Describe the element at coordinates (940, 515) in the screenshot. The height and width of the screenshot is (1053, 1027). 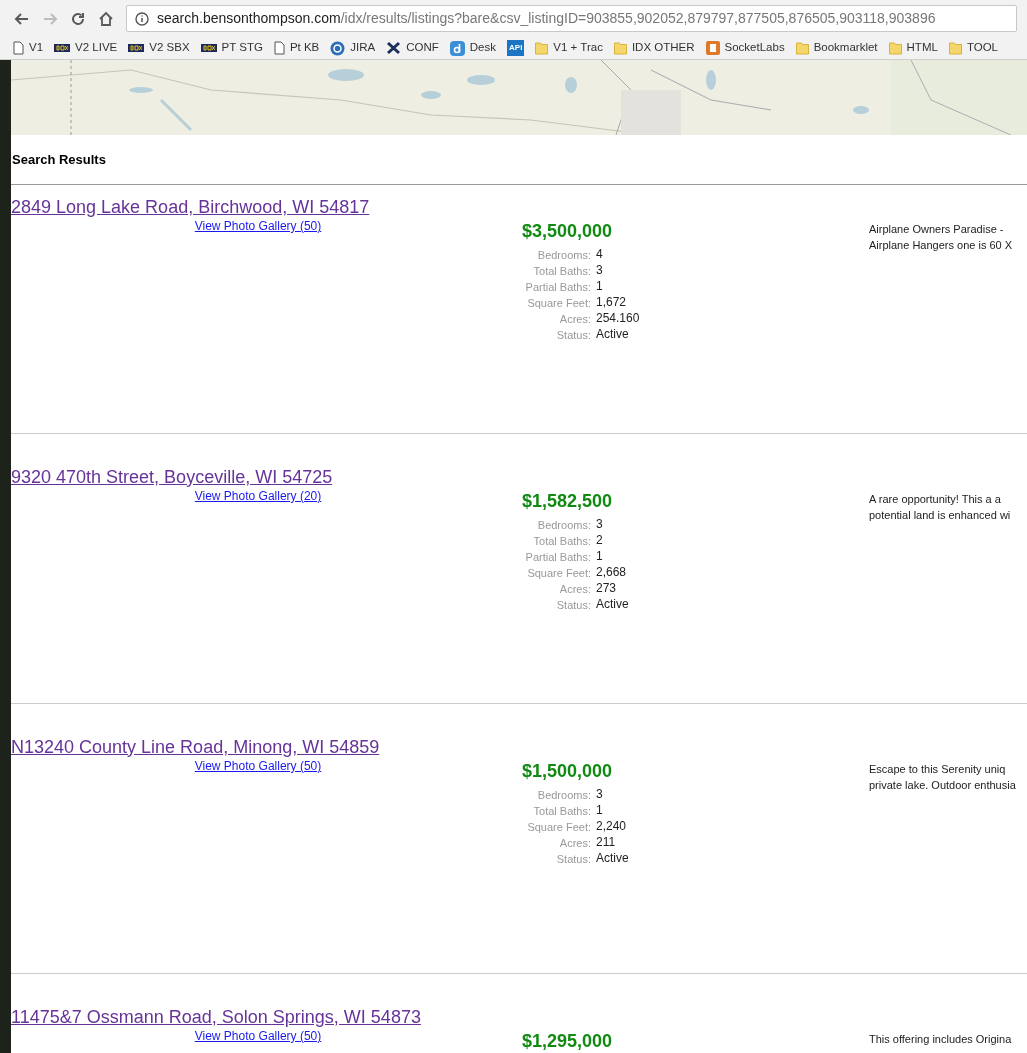
I see `description-line: potential land is enhanced wi` at that location.